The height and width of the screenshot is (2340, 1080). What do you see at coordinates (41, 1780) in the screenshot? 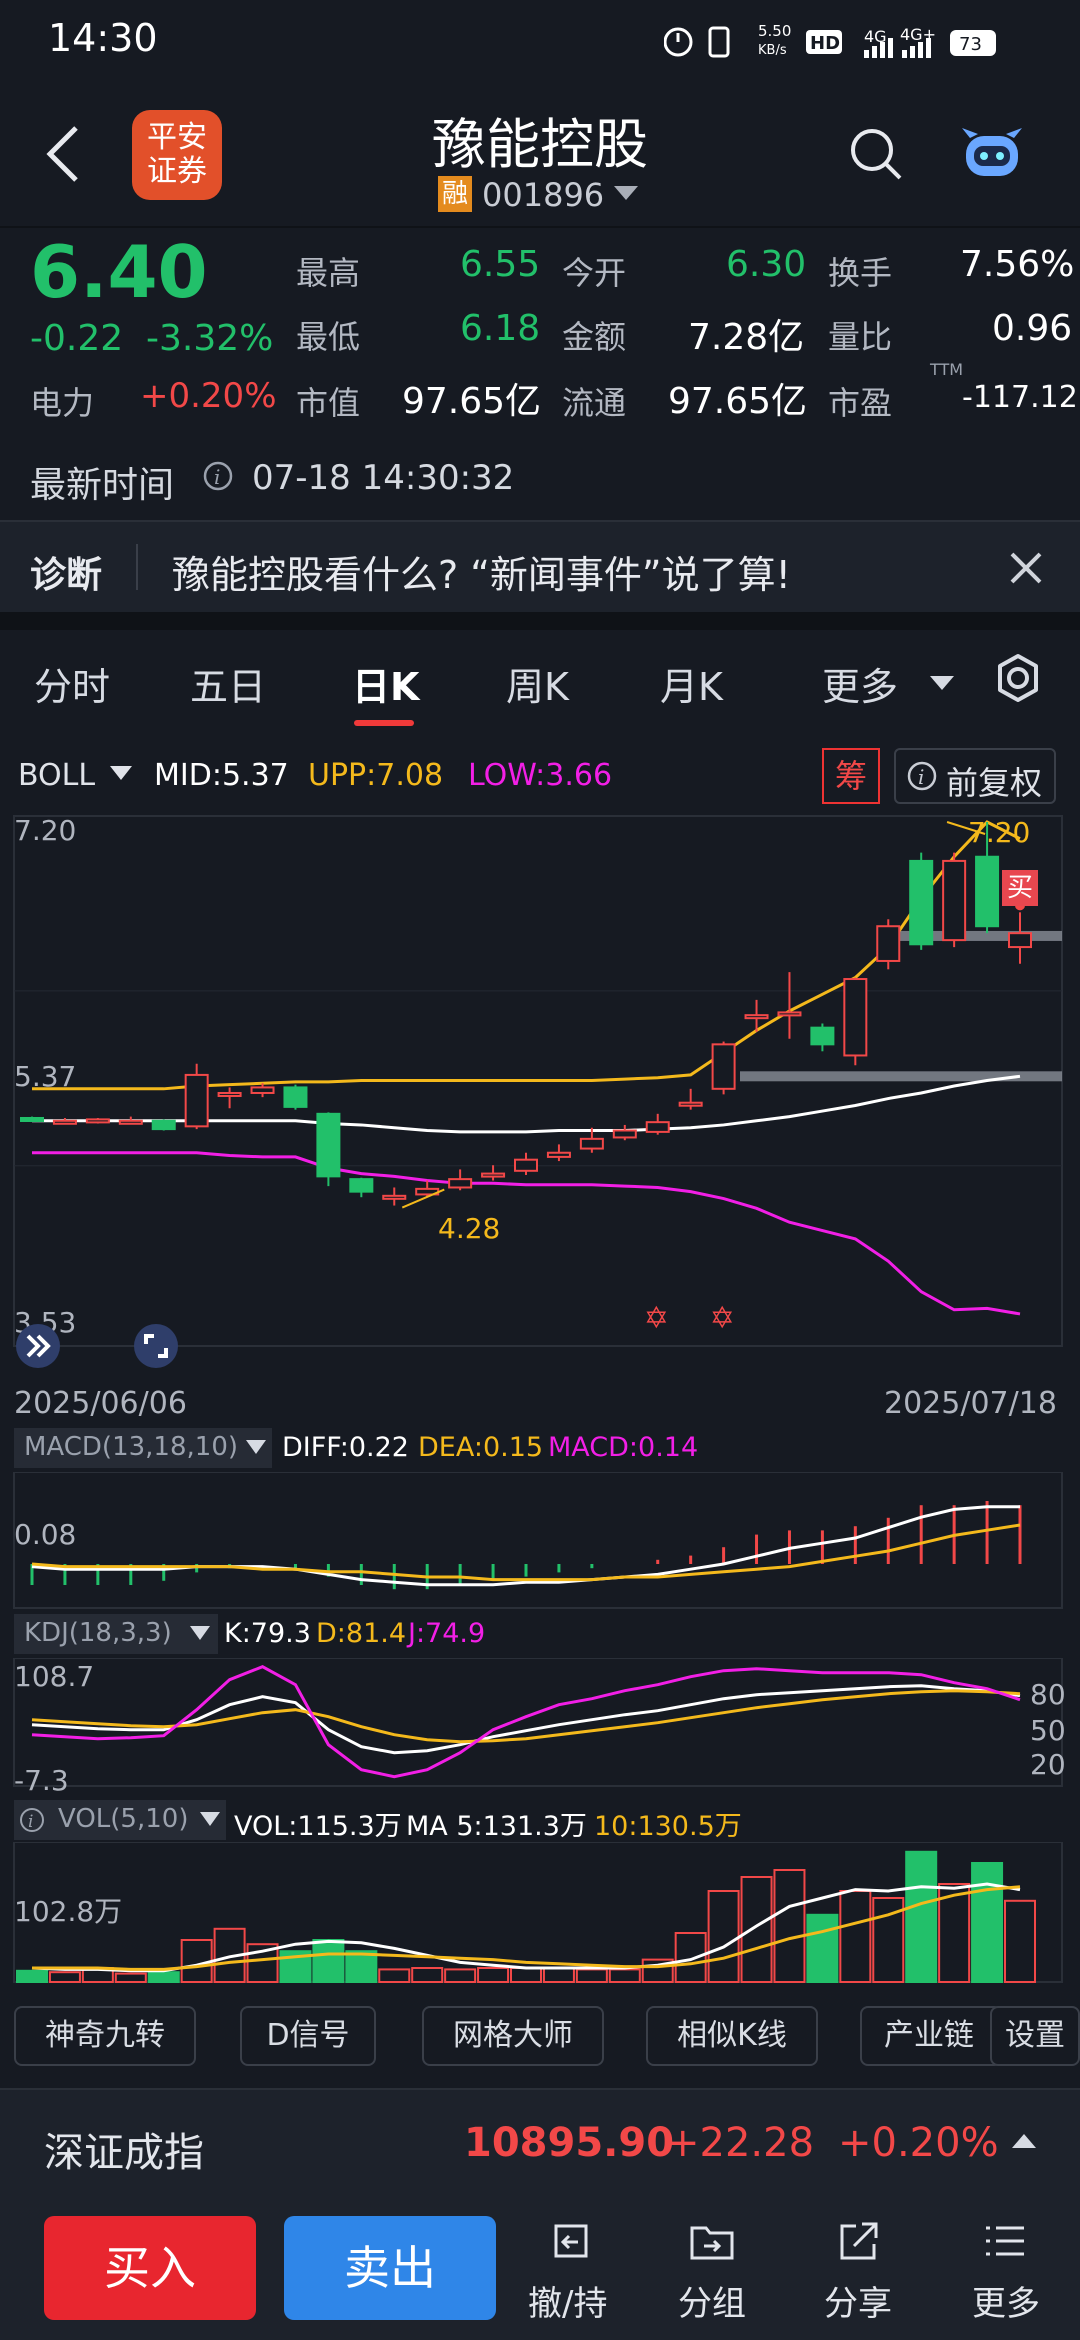
I see `kdj-y-bottom: -7.3` at bounding box center [41, 1780].